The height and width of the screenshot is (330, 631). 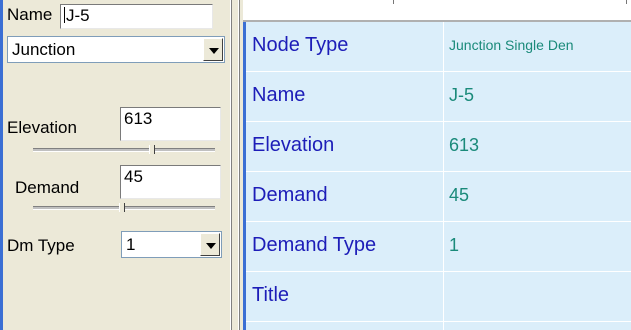 What do you see at coordinates (47, 187) in the screenshot?
I see `demand-label: Demand` at bounding box center [47, 187].